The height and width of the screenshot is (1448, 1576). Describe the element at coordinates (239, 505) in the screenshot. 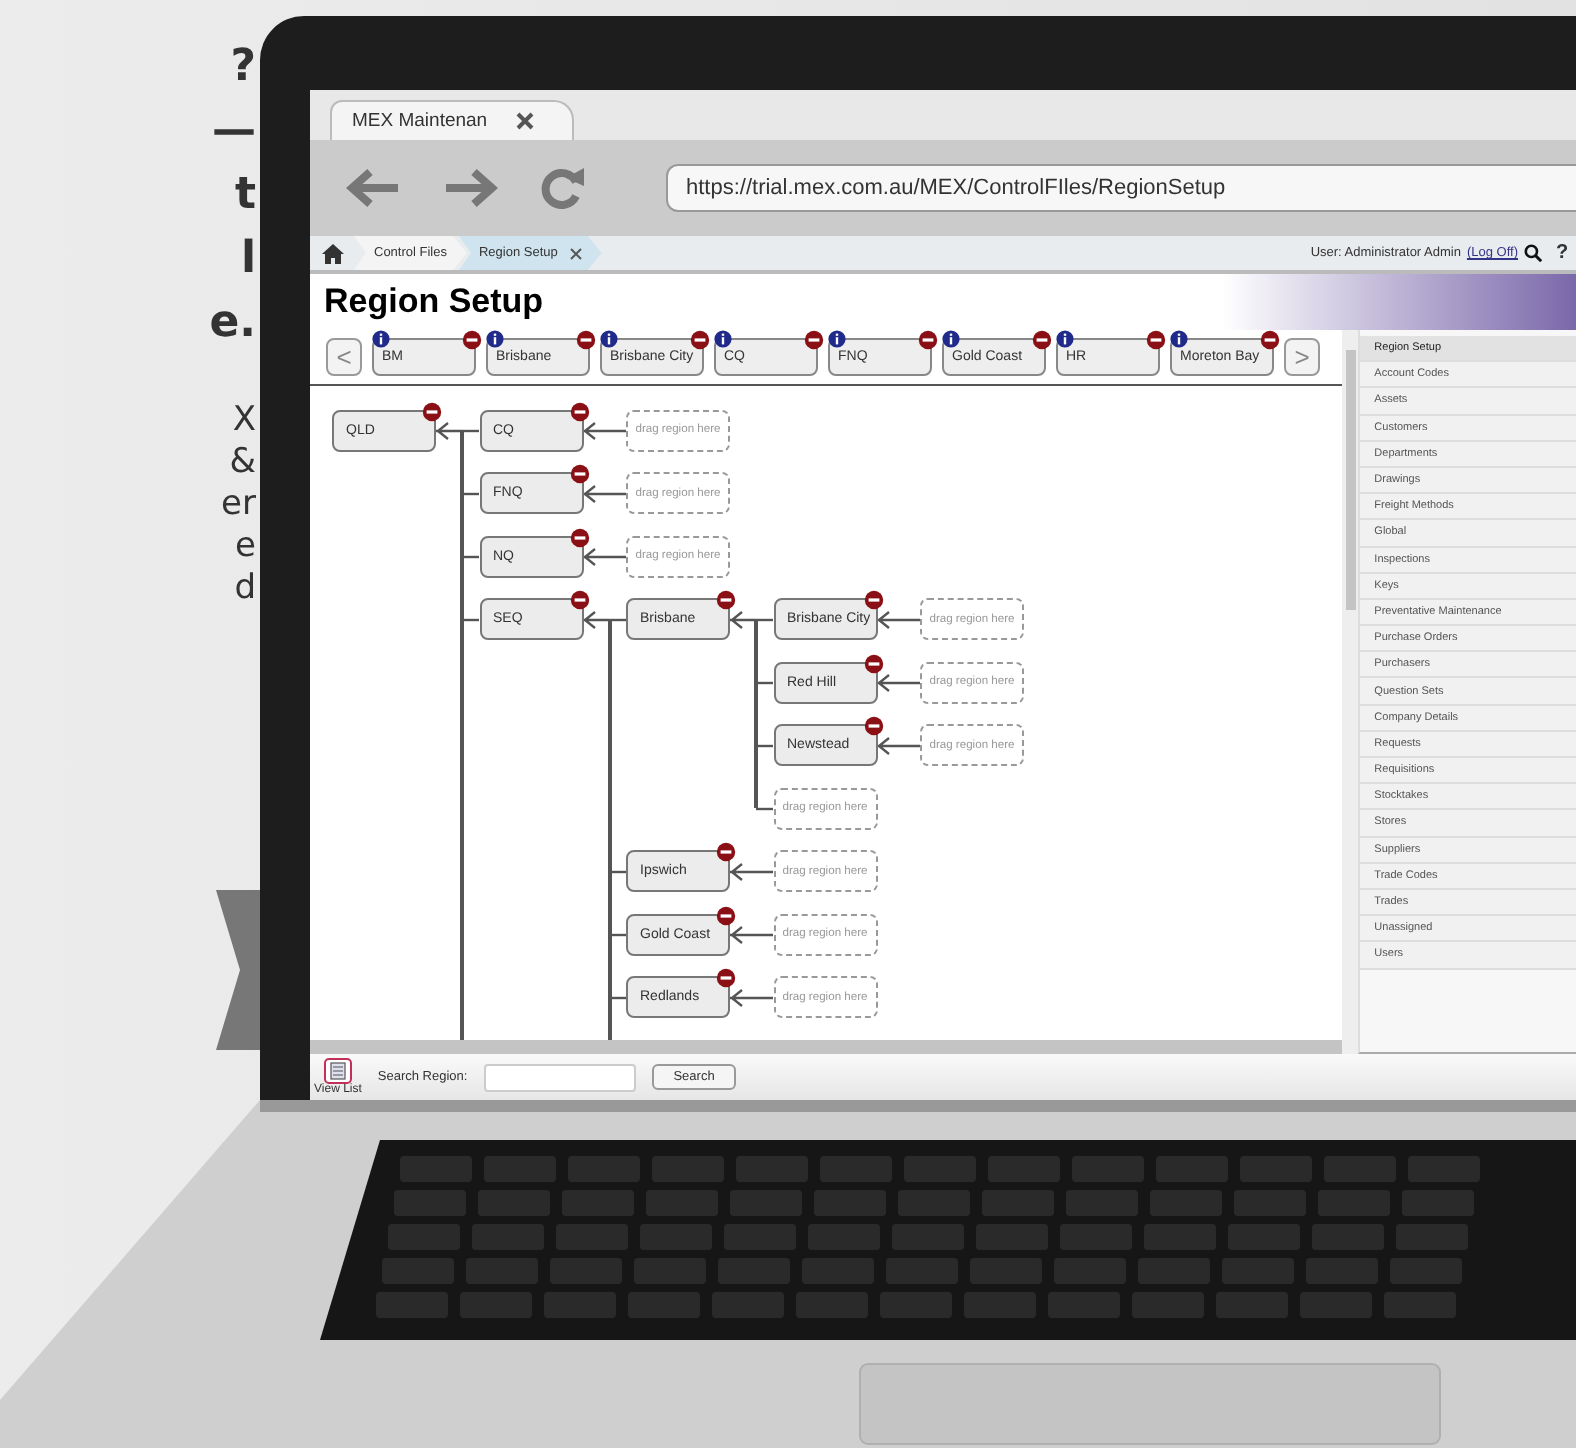

I see `text-fragment: er` at that location.